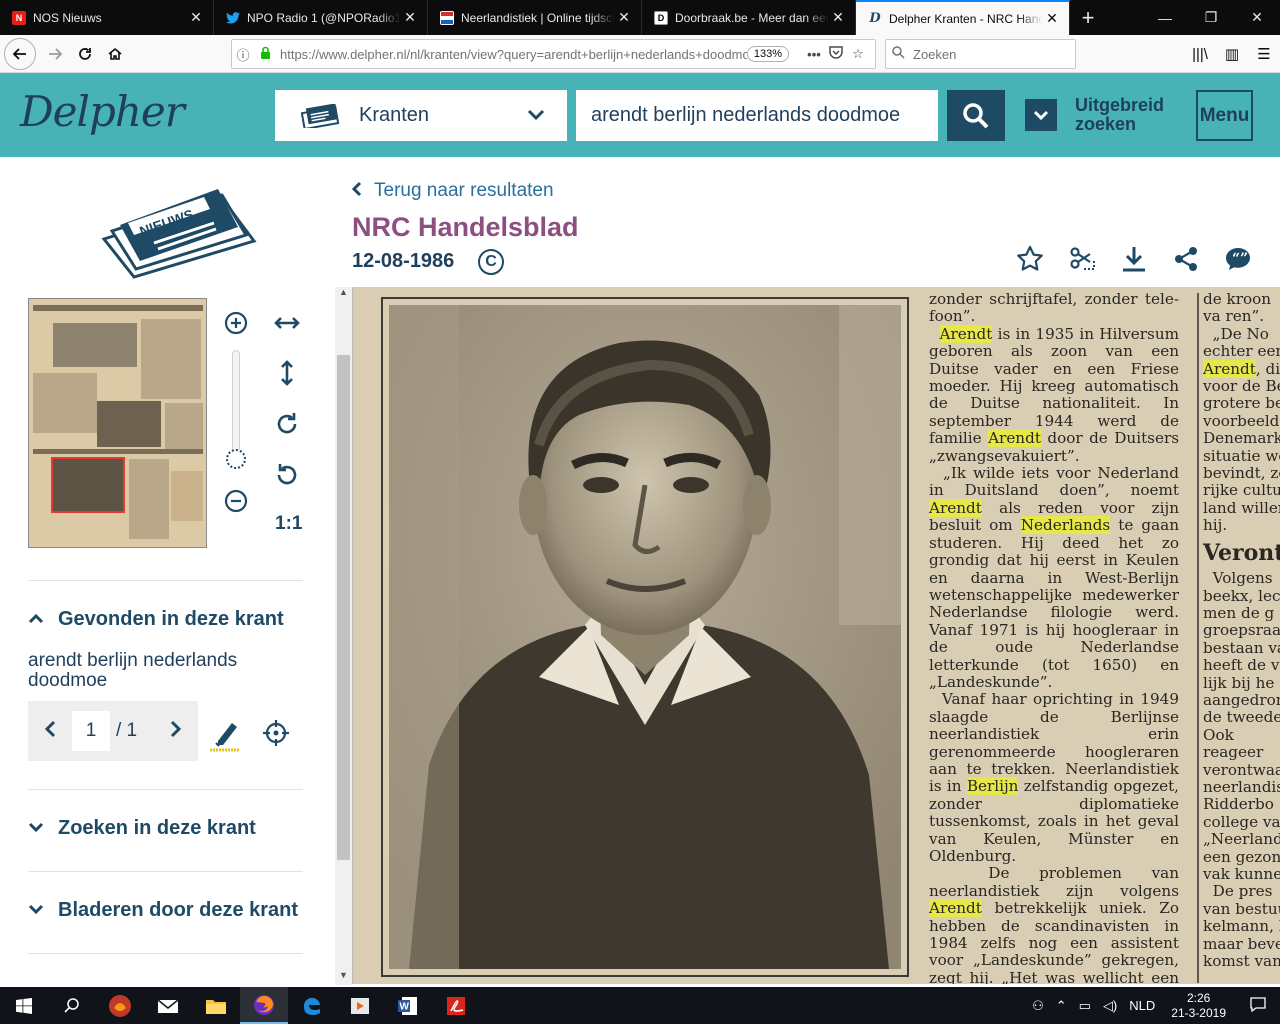 The width and height of the screenshot is (1280, 1024). Describe the element at coordinates (980, 54) in the screenshot. I see `browser-search-input: Zoeken` at that location.